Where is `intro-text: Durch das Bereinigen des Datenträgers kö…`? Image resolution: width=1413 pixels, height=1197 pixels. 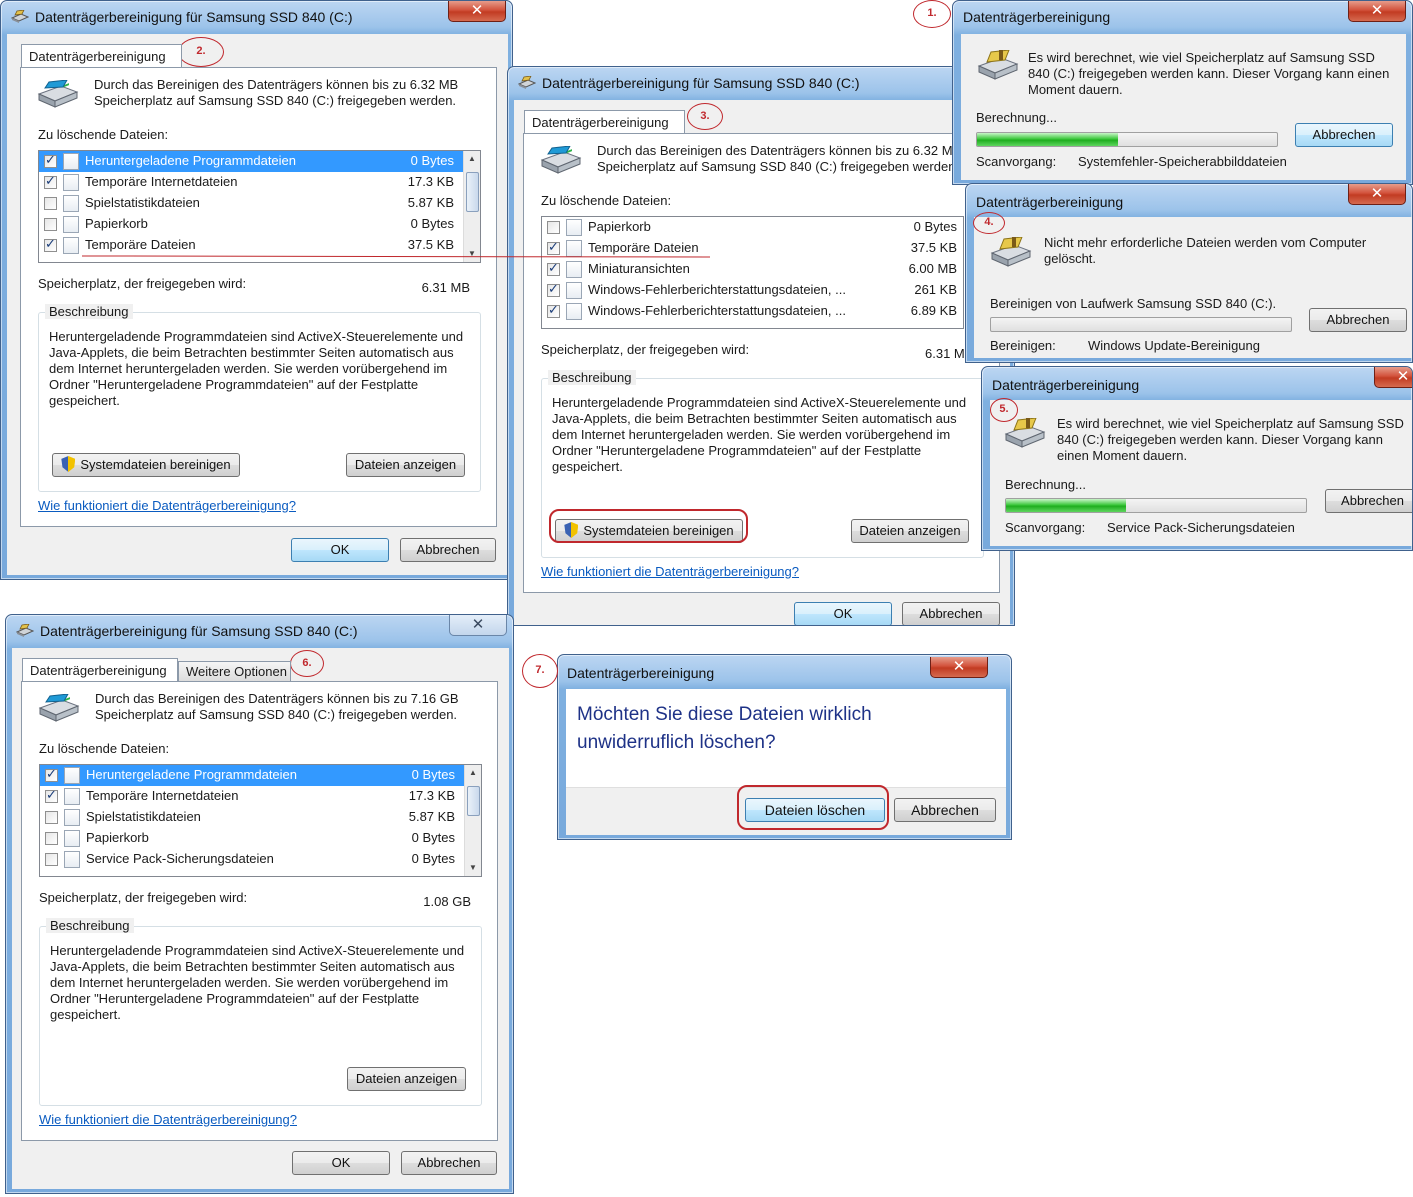
intro-text: Durch das Bereinigen des Datenträgers kö… is located at coordinates (277, 706).